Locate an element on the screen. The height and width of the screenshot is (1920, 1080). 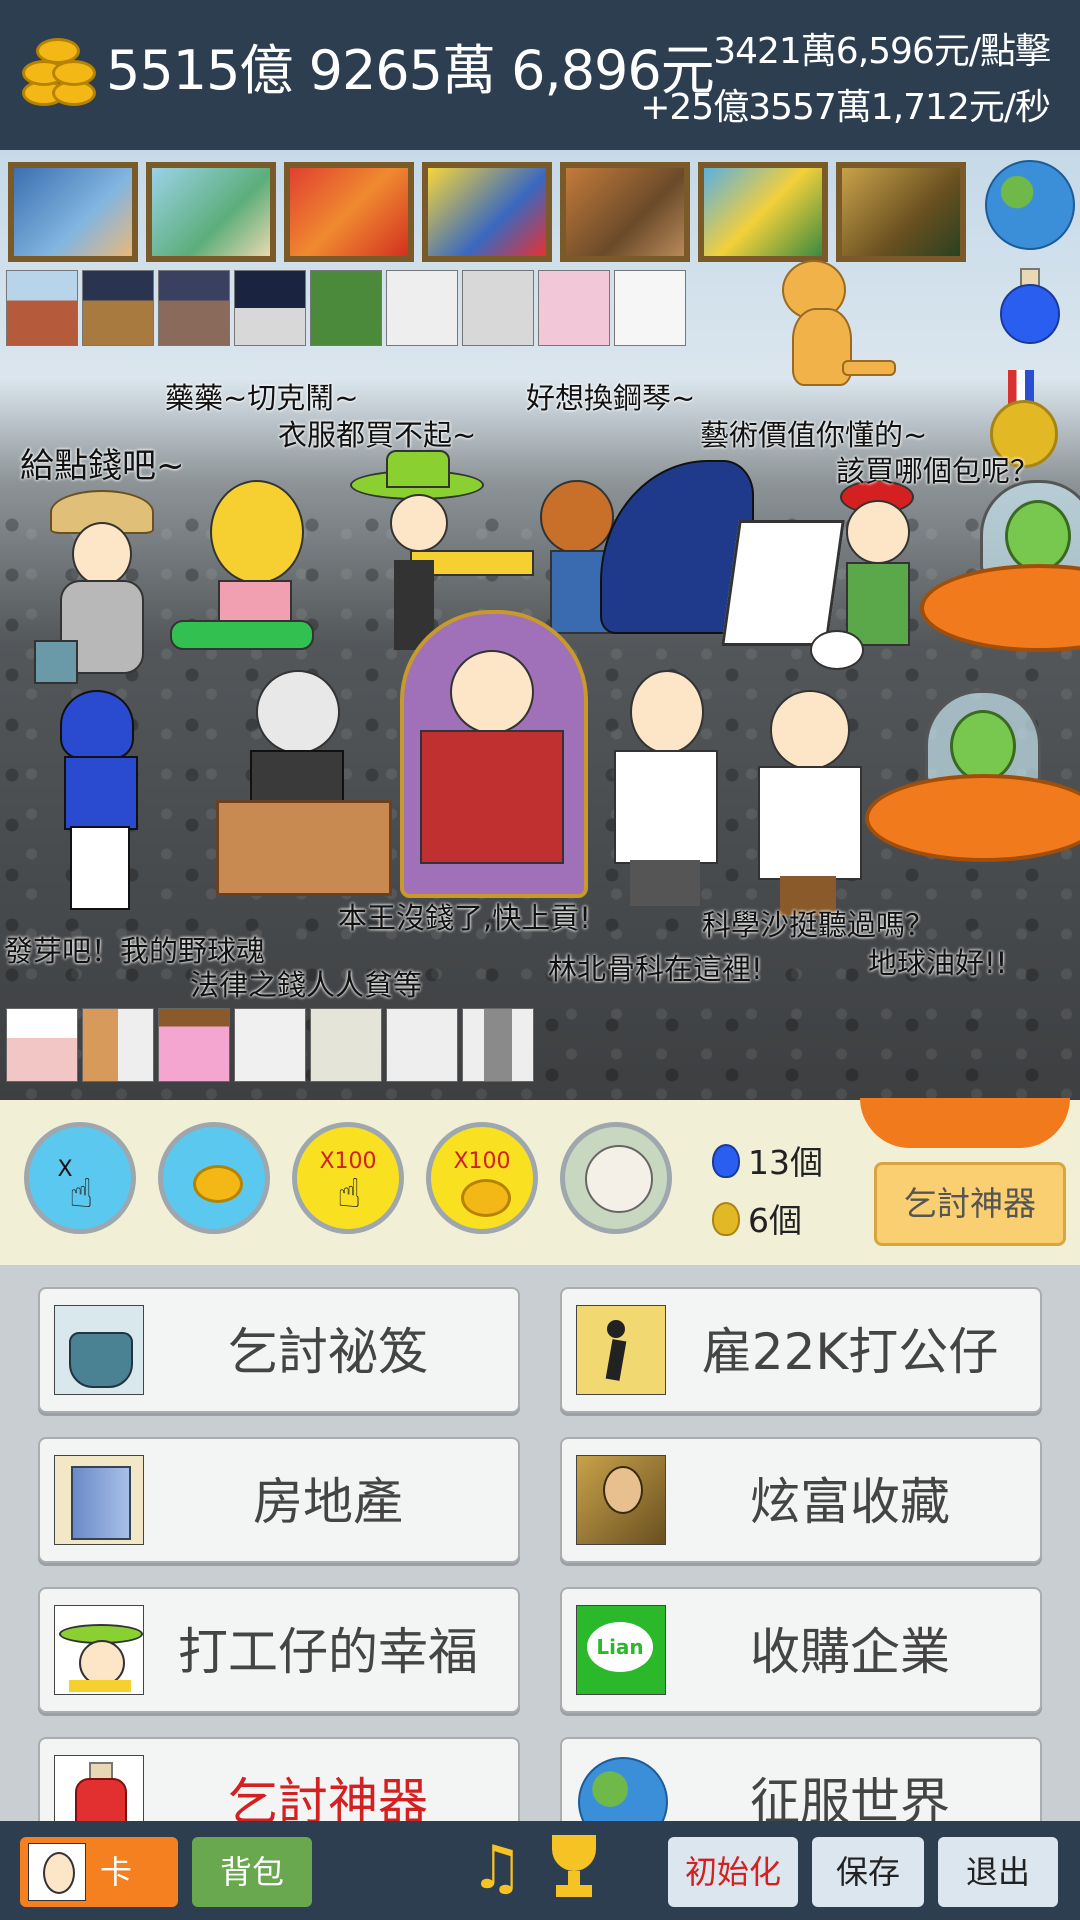
coins-x100-icon is located at coordinates (486, 1198).